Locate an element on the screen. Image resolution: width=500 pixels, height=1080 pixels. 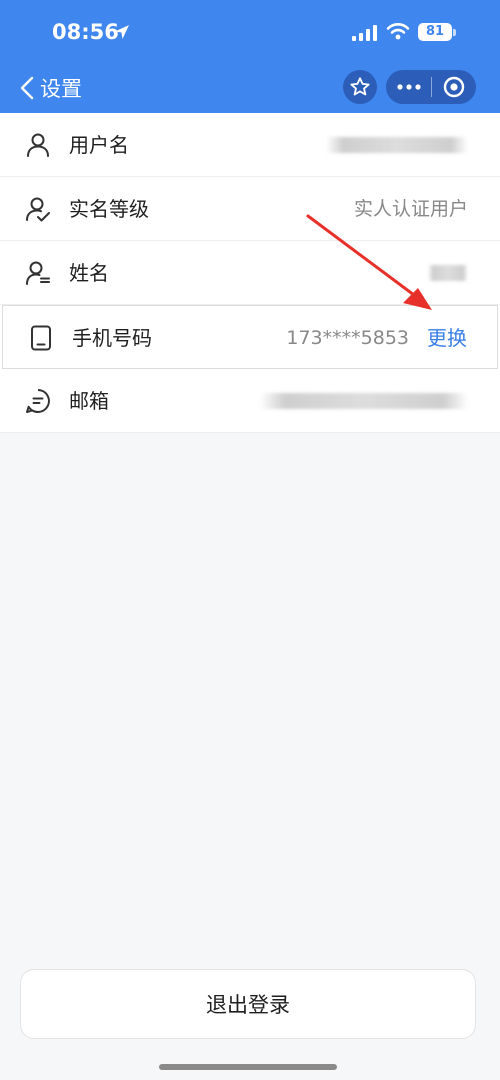
user-list-icon is located at coordinates (38, 273).